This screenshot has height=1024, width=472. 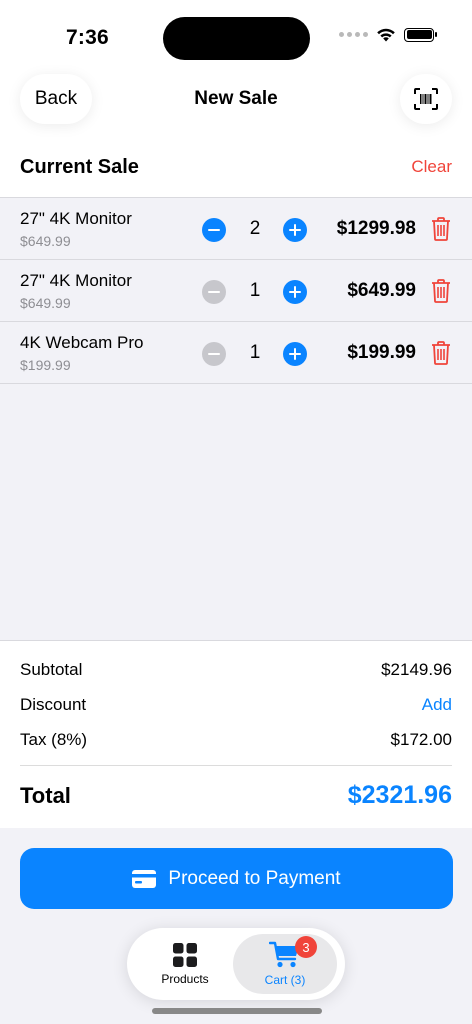 I want to click on clear-button: Clear, so click(x=431, y=167).